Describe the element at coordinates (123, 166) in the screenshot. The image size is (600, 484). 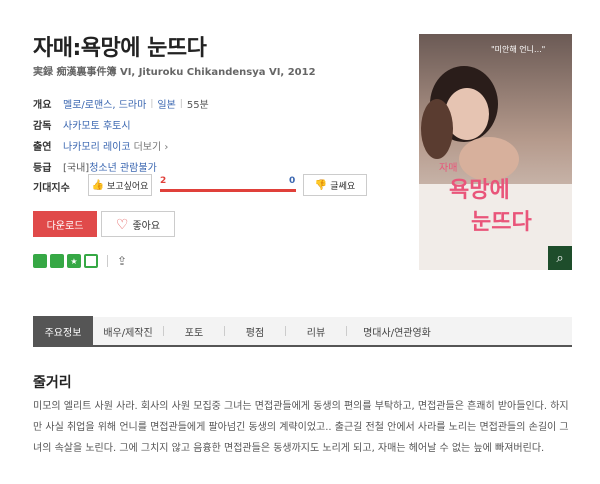
I see `rating-link: 청소년 관람불가` at that location.